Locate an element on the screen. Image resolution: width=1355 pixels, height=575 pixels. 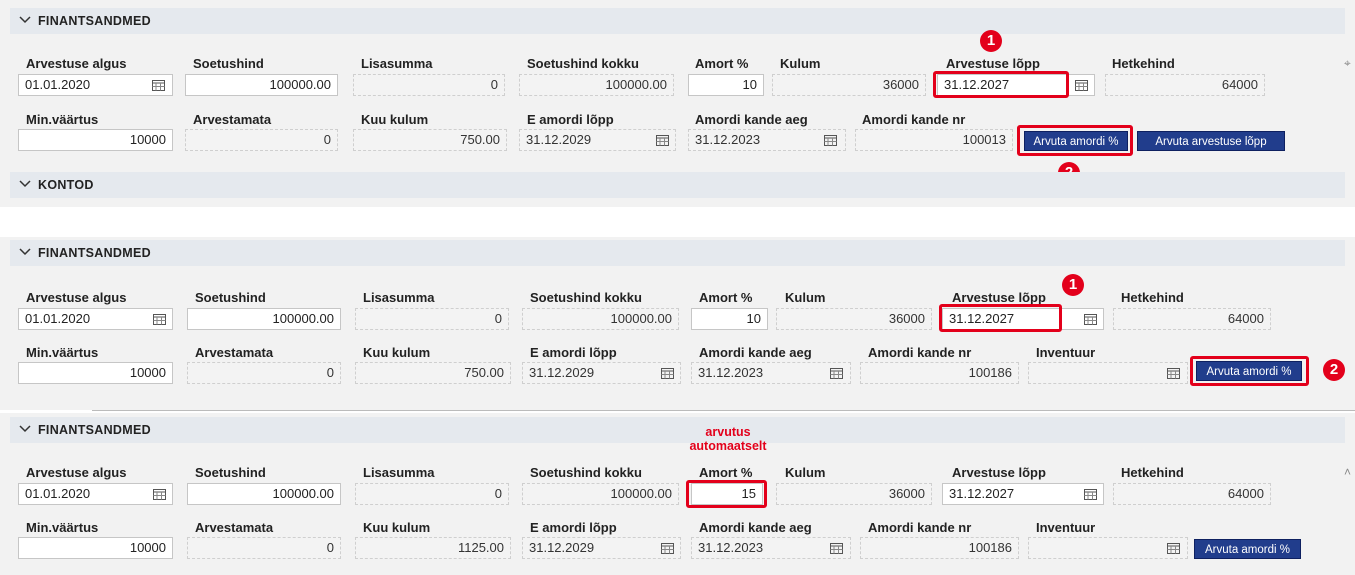
label-arvestuse-lopp: Arvestuse lõpp is located at coordinates (993, 63).